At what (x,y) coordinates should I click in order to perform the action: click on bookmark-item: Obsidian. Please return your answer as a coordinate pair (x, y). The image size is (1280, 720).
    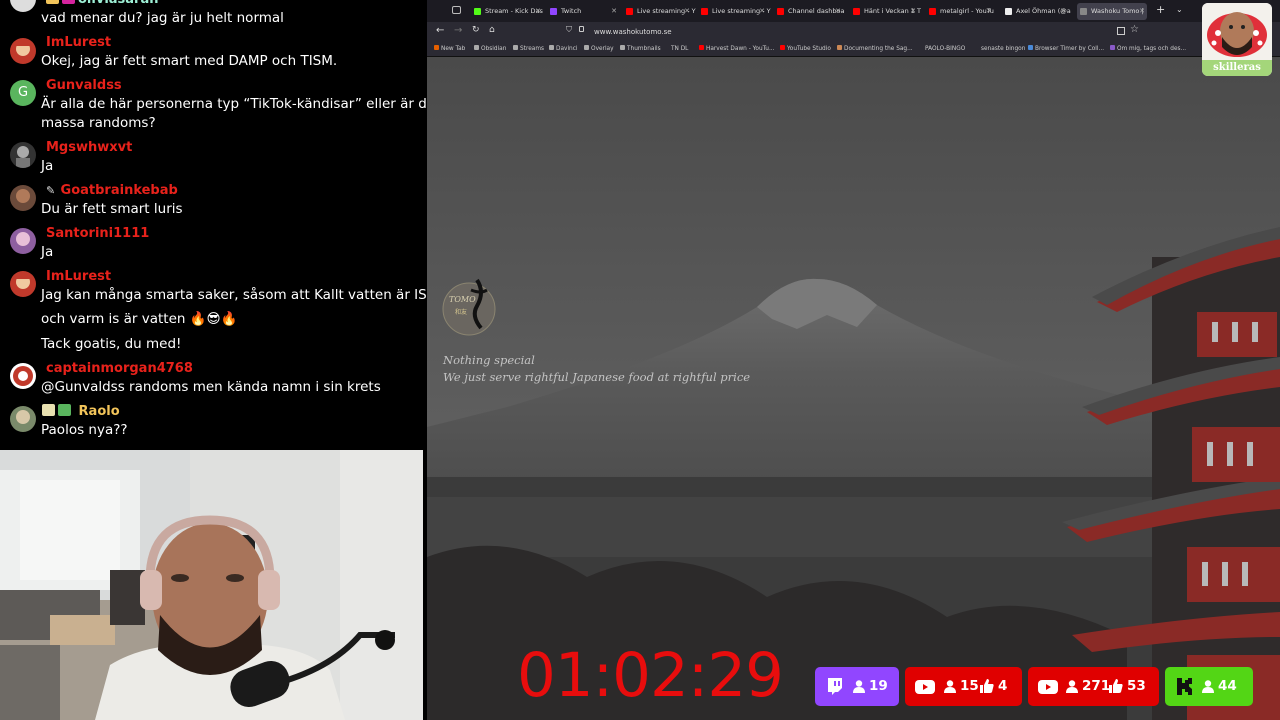
    Looking at the image, I should click on (490, 49).